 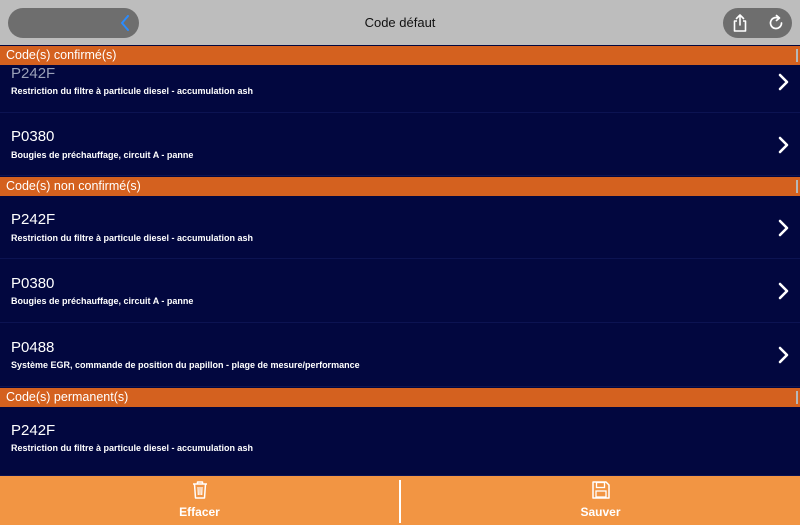 What do you see at coordinates (600, 490) in the screenshot?
I see `floppy-disk-icon` at bounding box center [600, 490].